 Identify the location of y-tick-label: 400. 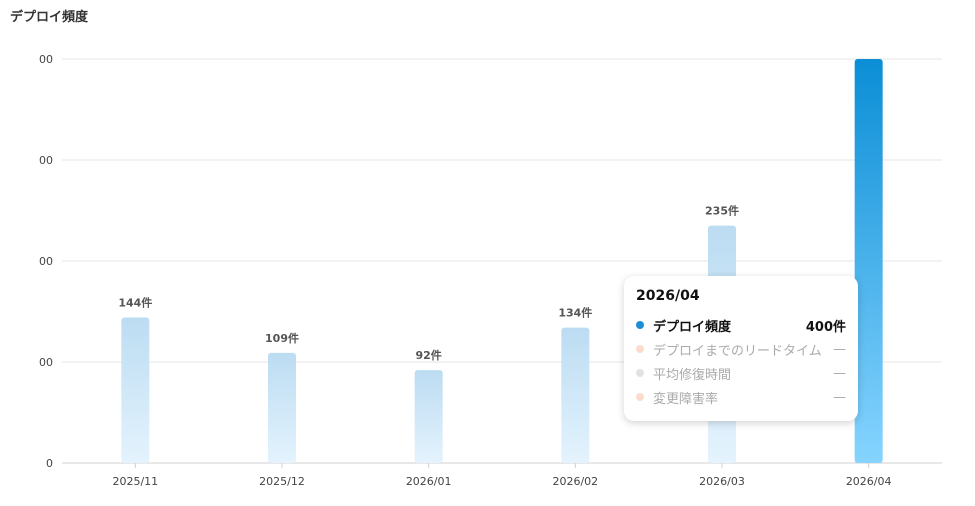
(42, 59).